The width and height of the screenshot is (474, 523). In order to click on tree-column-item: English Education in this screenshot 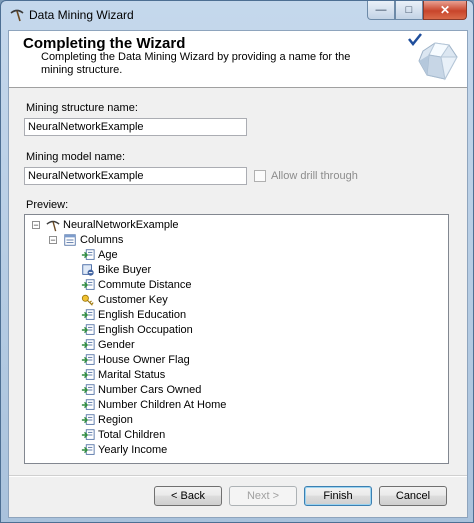, I will do `click(133, 314)`.